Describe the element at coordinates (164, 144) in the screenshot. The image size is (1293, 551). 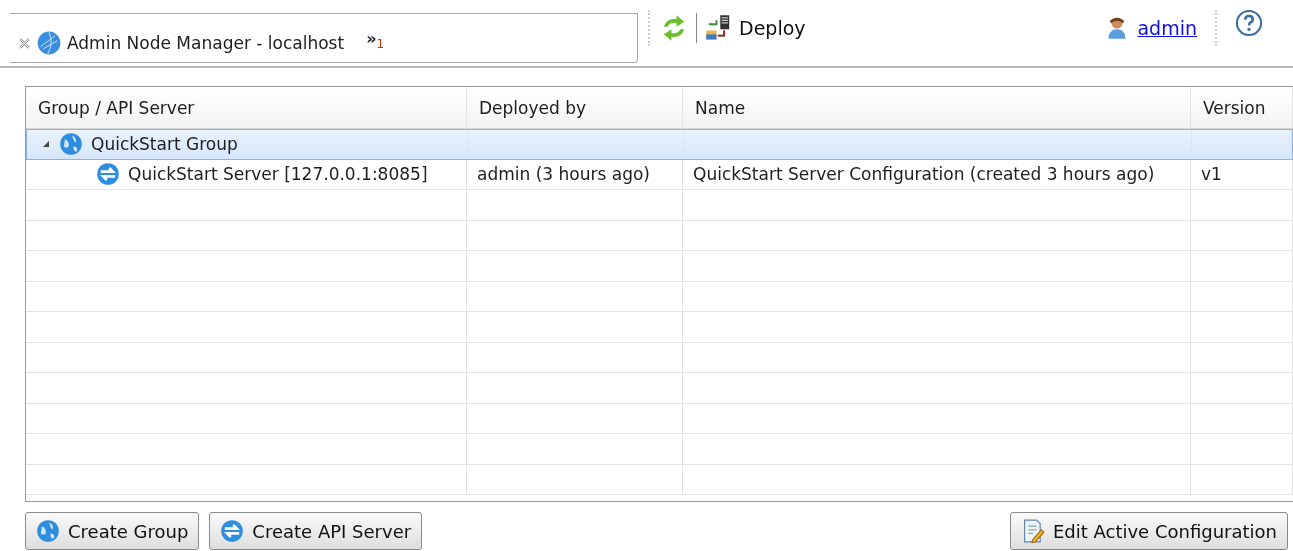
I see `tree-item-label: QuickStart Group` at that location.